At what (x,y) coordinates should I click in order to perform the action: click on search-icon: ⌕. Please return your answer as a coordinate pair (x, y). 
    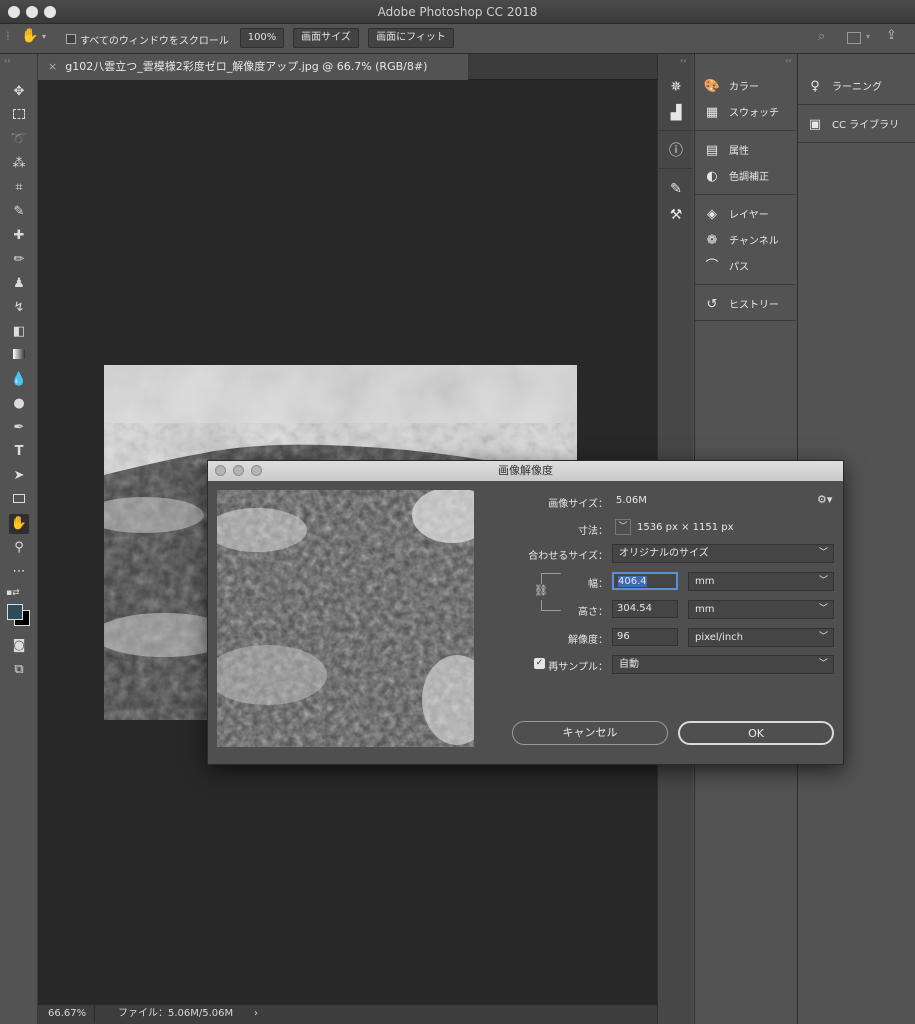
    Looking at the image, I should click on (827, 38).